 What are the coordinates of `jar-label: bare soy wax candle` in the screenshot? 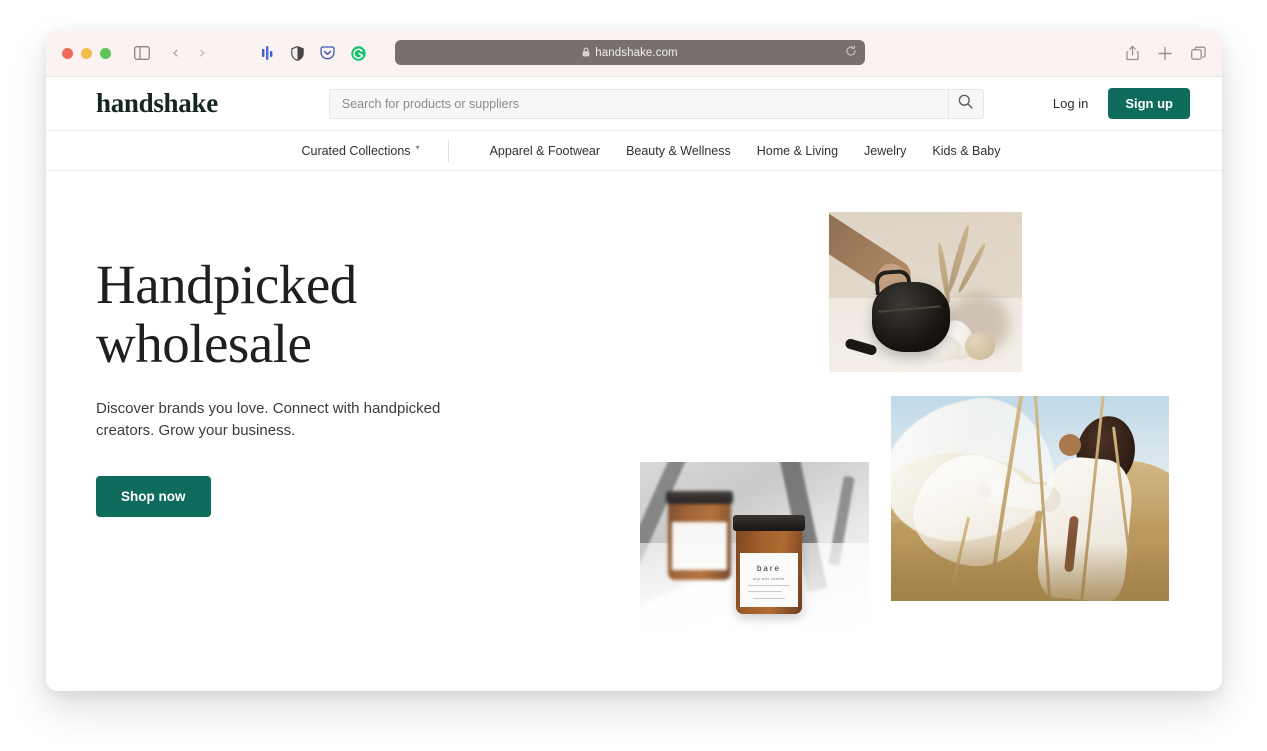 It's located at (769, 580).